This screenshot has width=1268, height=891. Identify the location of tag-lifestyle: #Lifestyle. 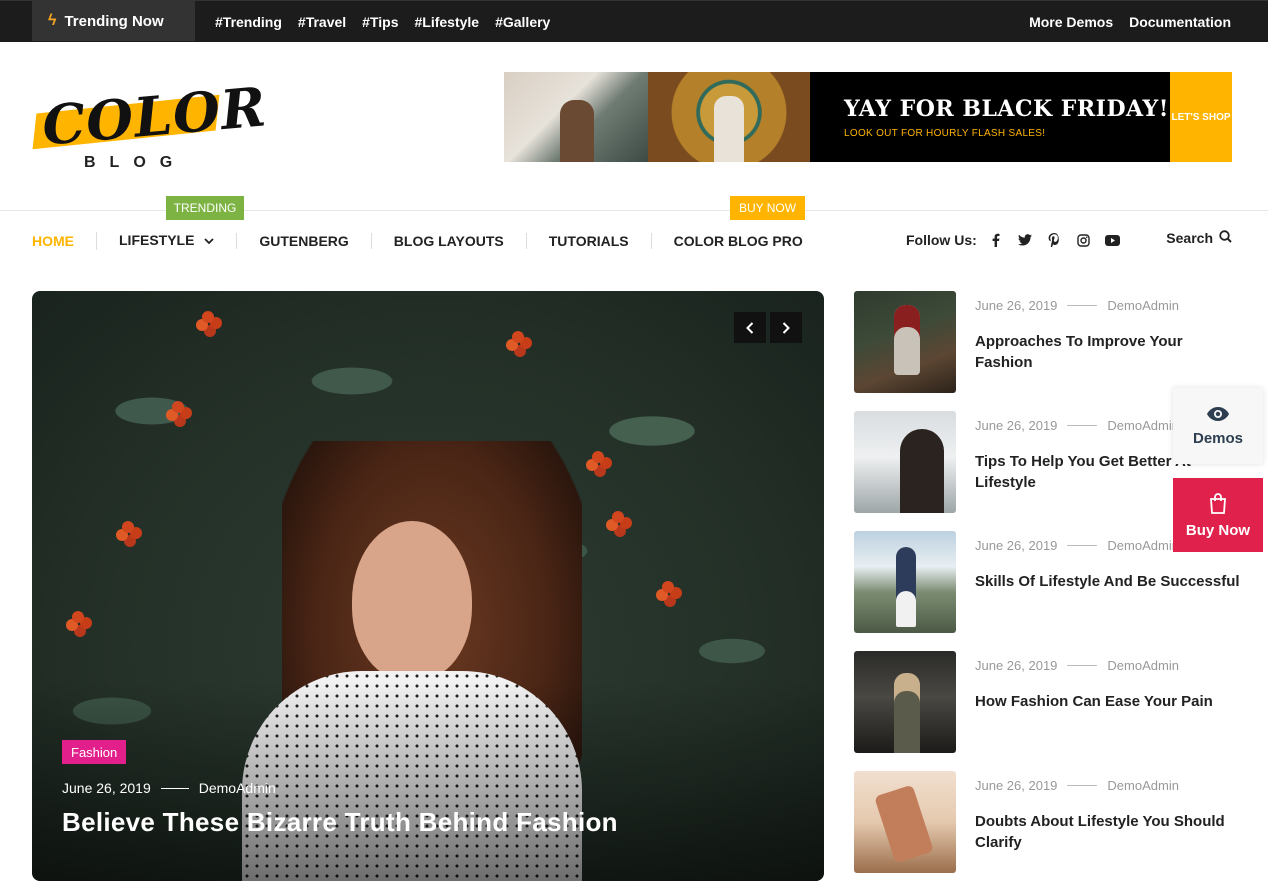
(446, 22).